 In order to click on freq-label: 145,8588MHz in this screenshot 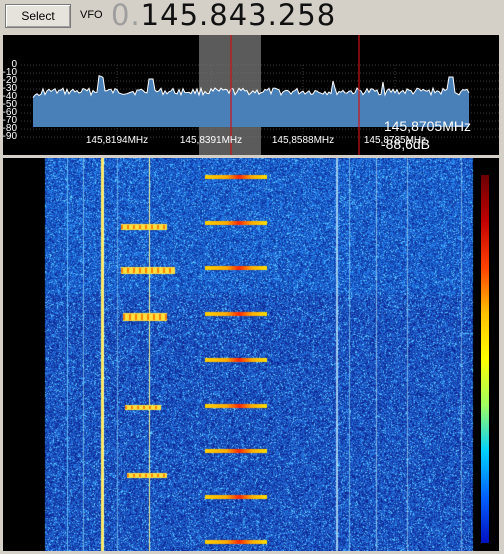, I will do `click(303, 140)`.